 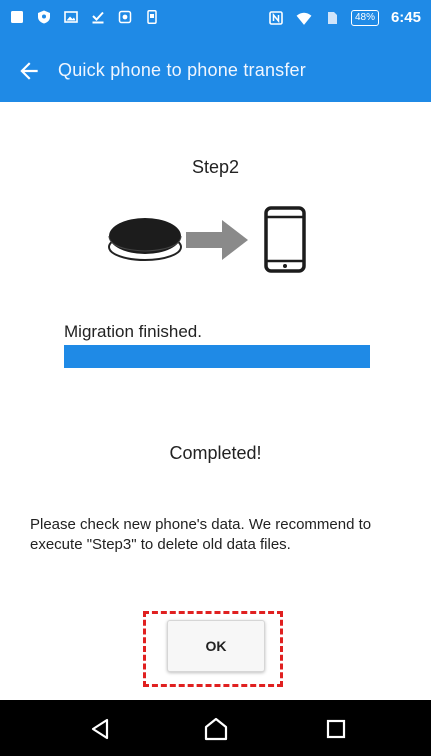 I want to click on notification-square-icon, so click(x=17, y=17).